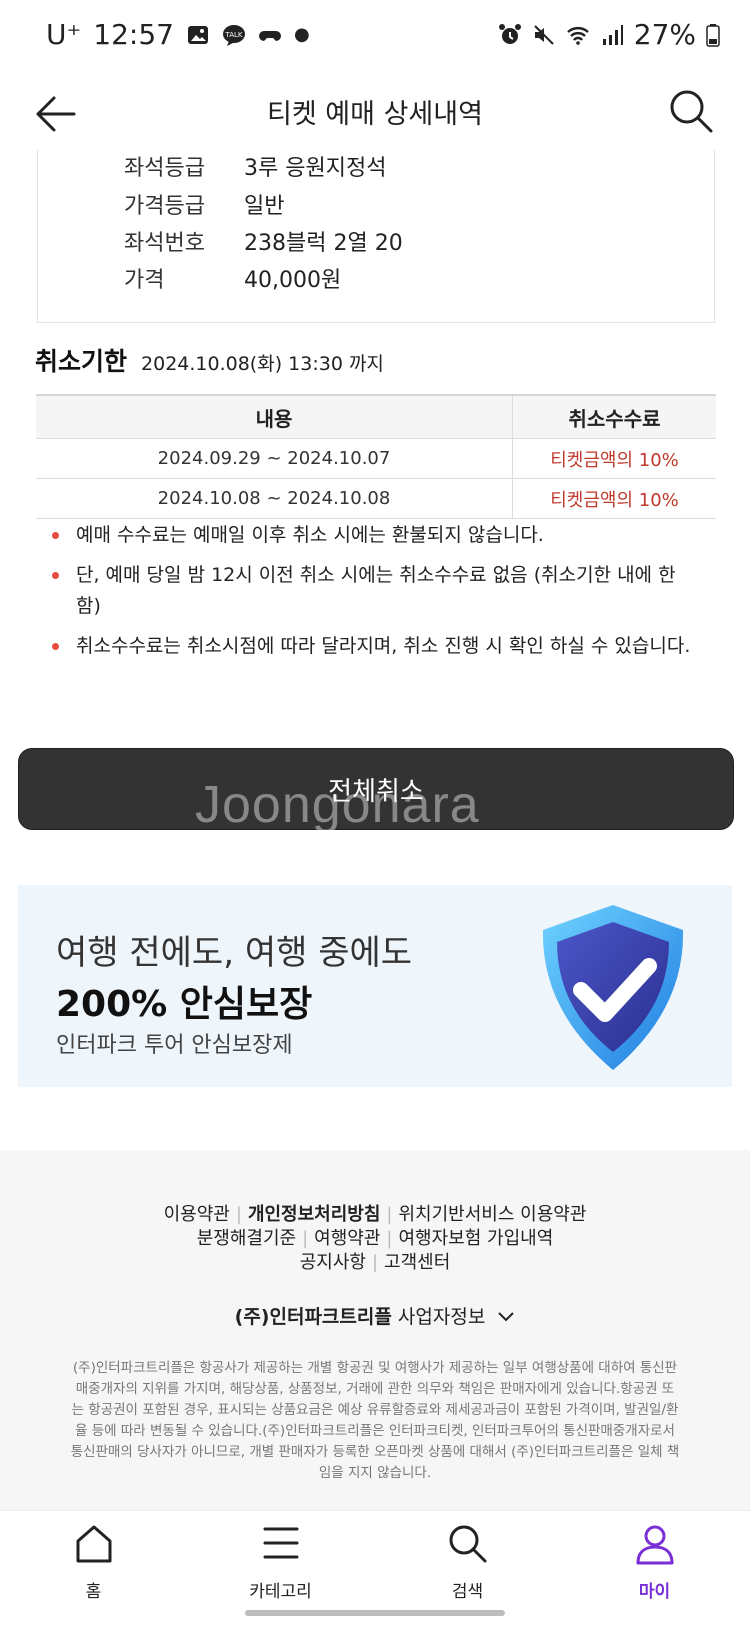 This screenshot has height=1626, width=750. What do you see at coordinates (93, 1544) in the screenshot?
I see `home-icon` at bounding box center [93, 1544].